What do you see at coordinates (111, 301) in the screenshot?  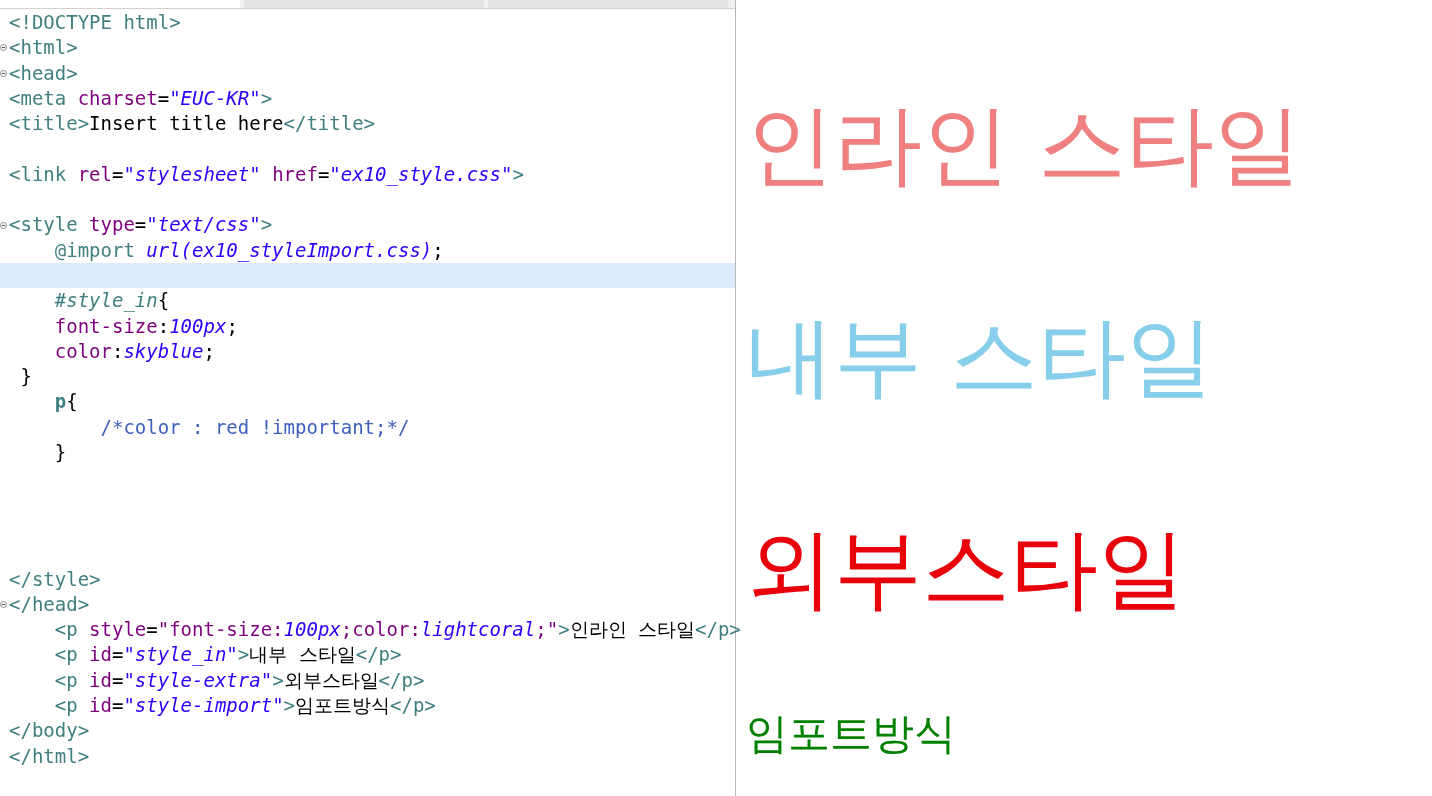 I see `code-line: #style_in{` at bounding box center [111, 301].